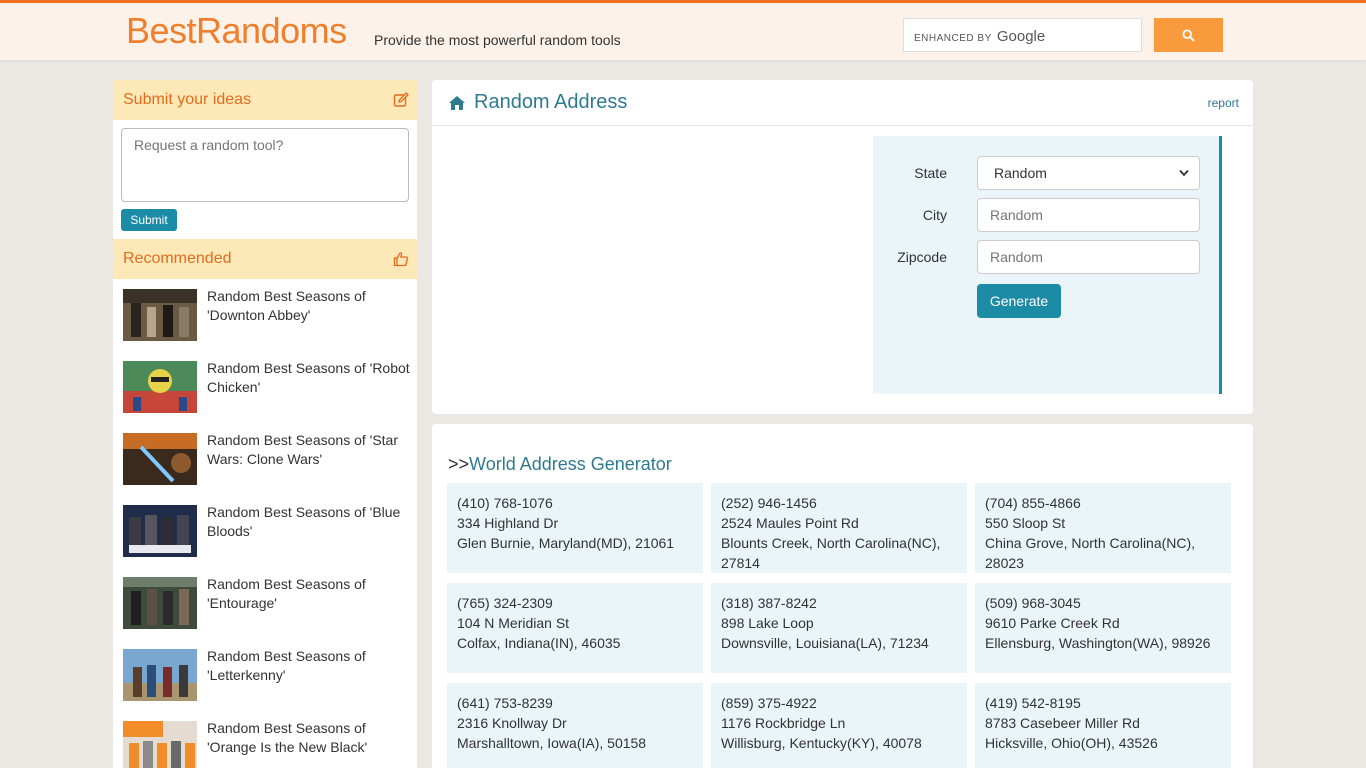 The image size is (1366, 768). What do you see at coordinates (1088, 173) in the screenshot?
I see `state-select: Random` at bounding box center [1088, 173].